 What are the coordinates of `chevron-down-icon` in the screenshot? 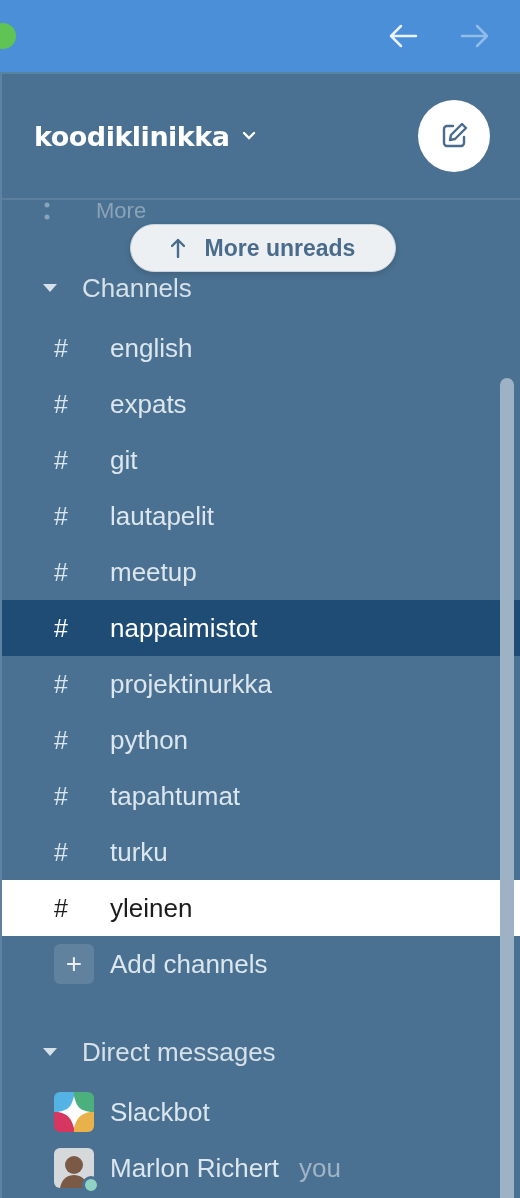 It's located at (248, 136).